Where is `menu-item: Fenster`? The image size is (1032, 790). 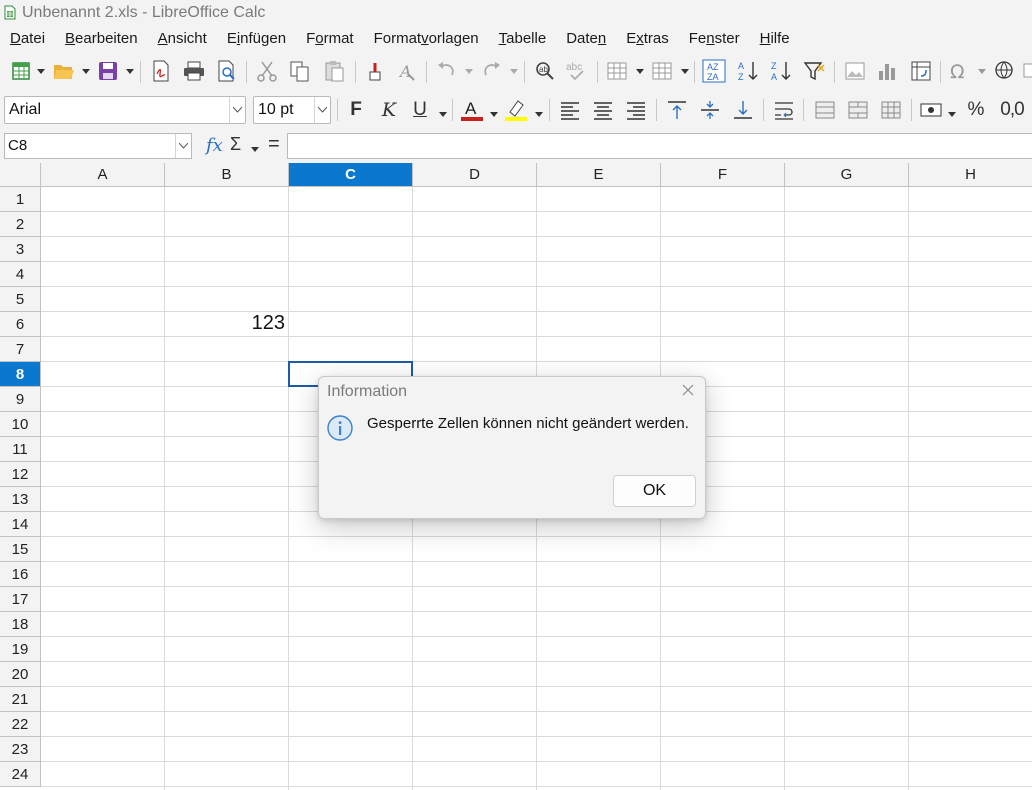 menu-item: Fenster is located at coordinates (714, 39).